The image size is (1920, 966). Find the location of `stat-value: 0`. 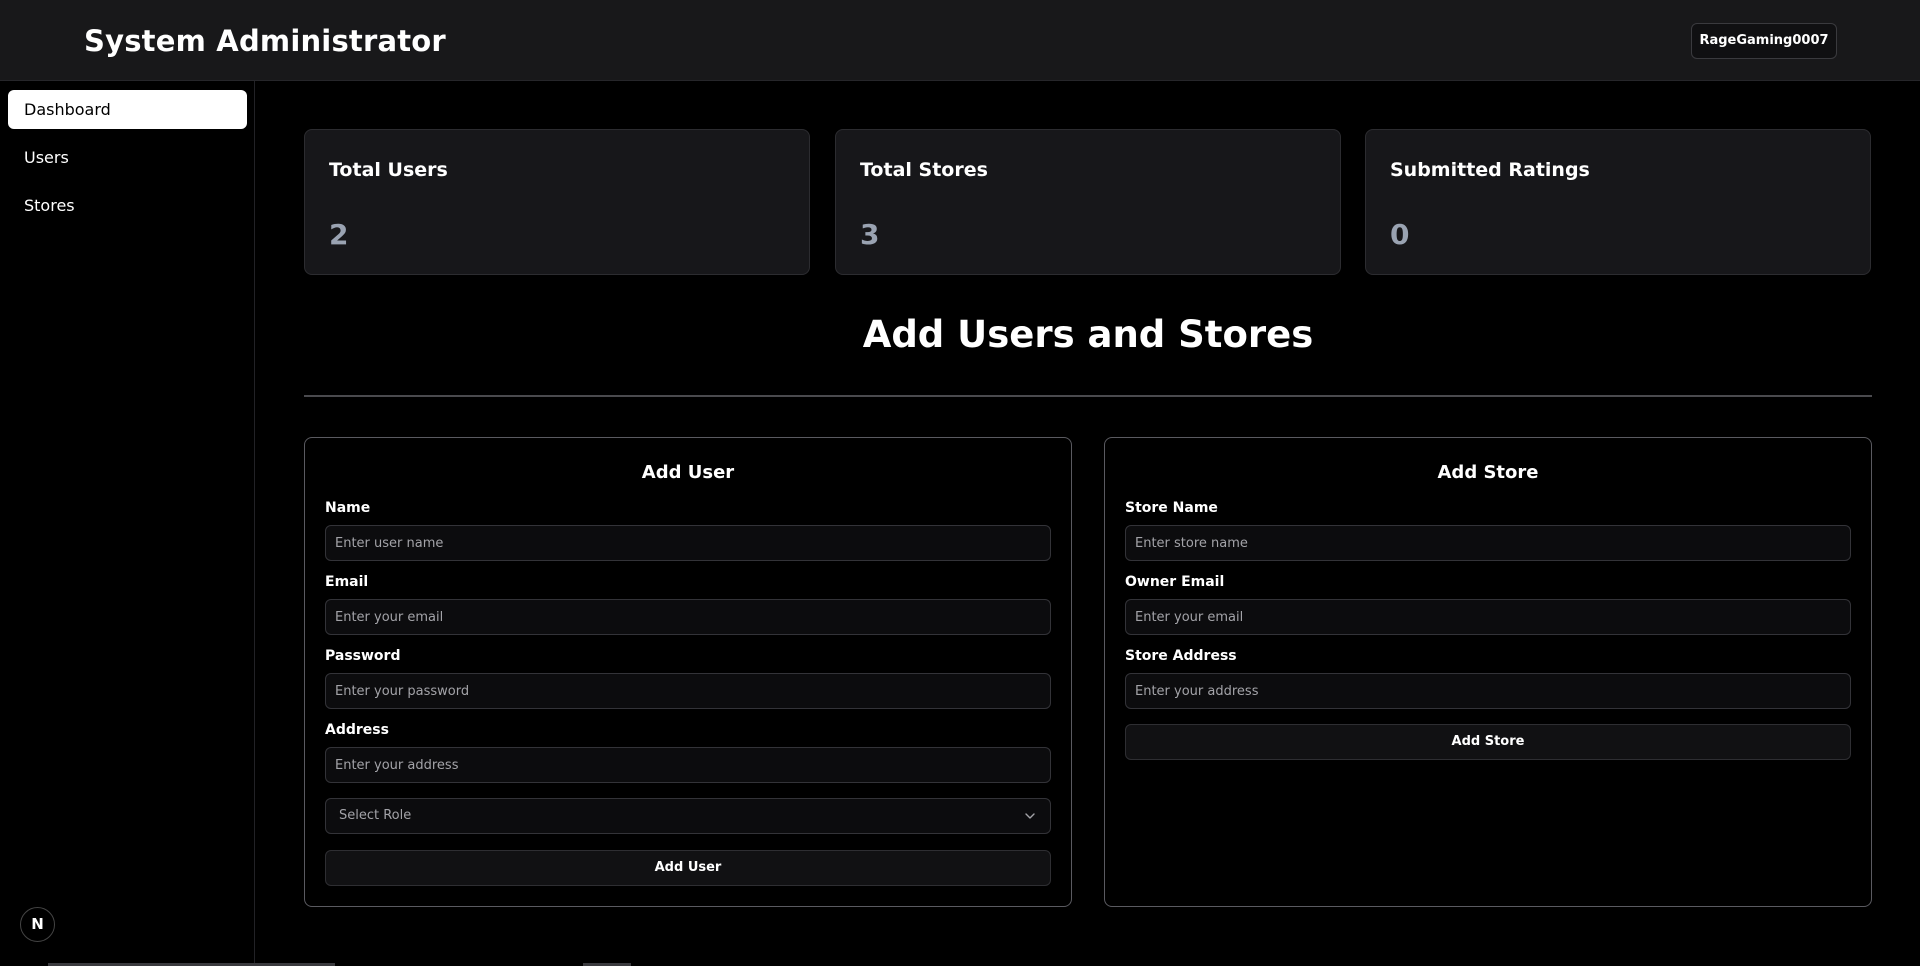

stat-value: 0 is located at coordinates (1400, 234).